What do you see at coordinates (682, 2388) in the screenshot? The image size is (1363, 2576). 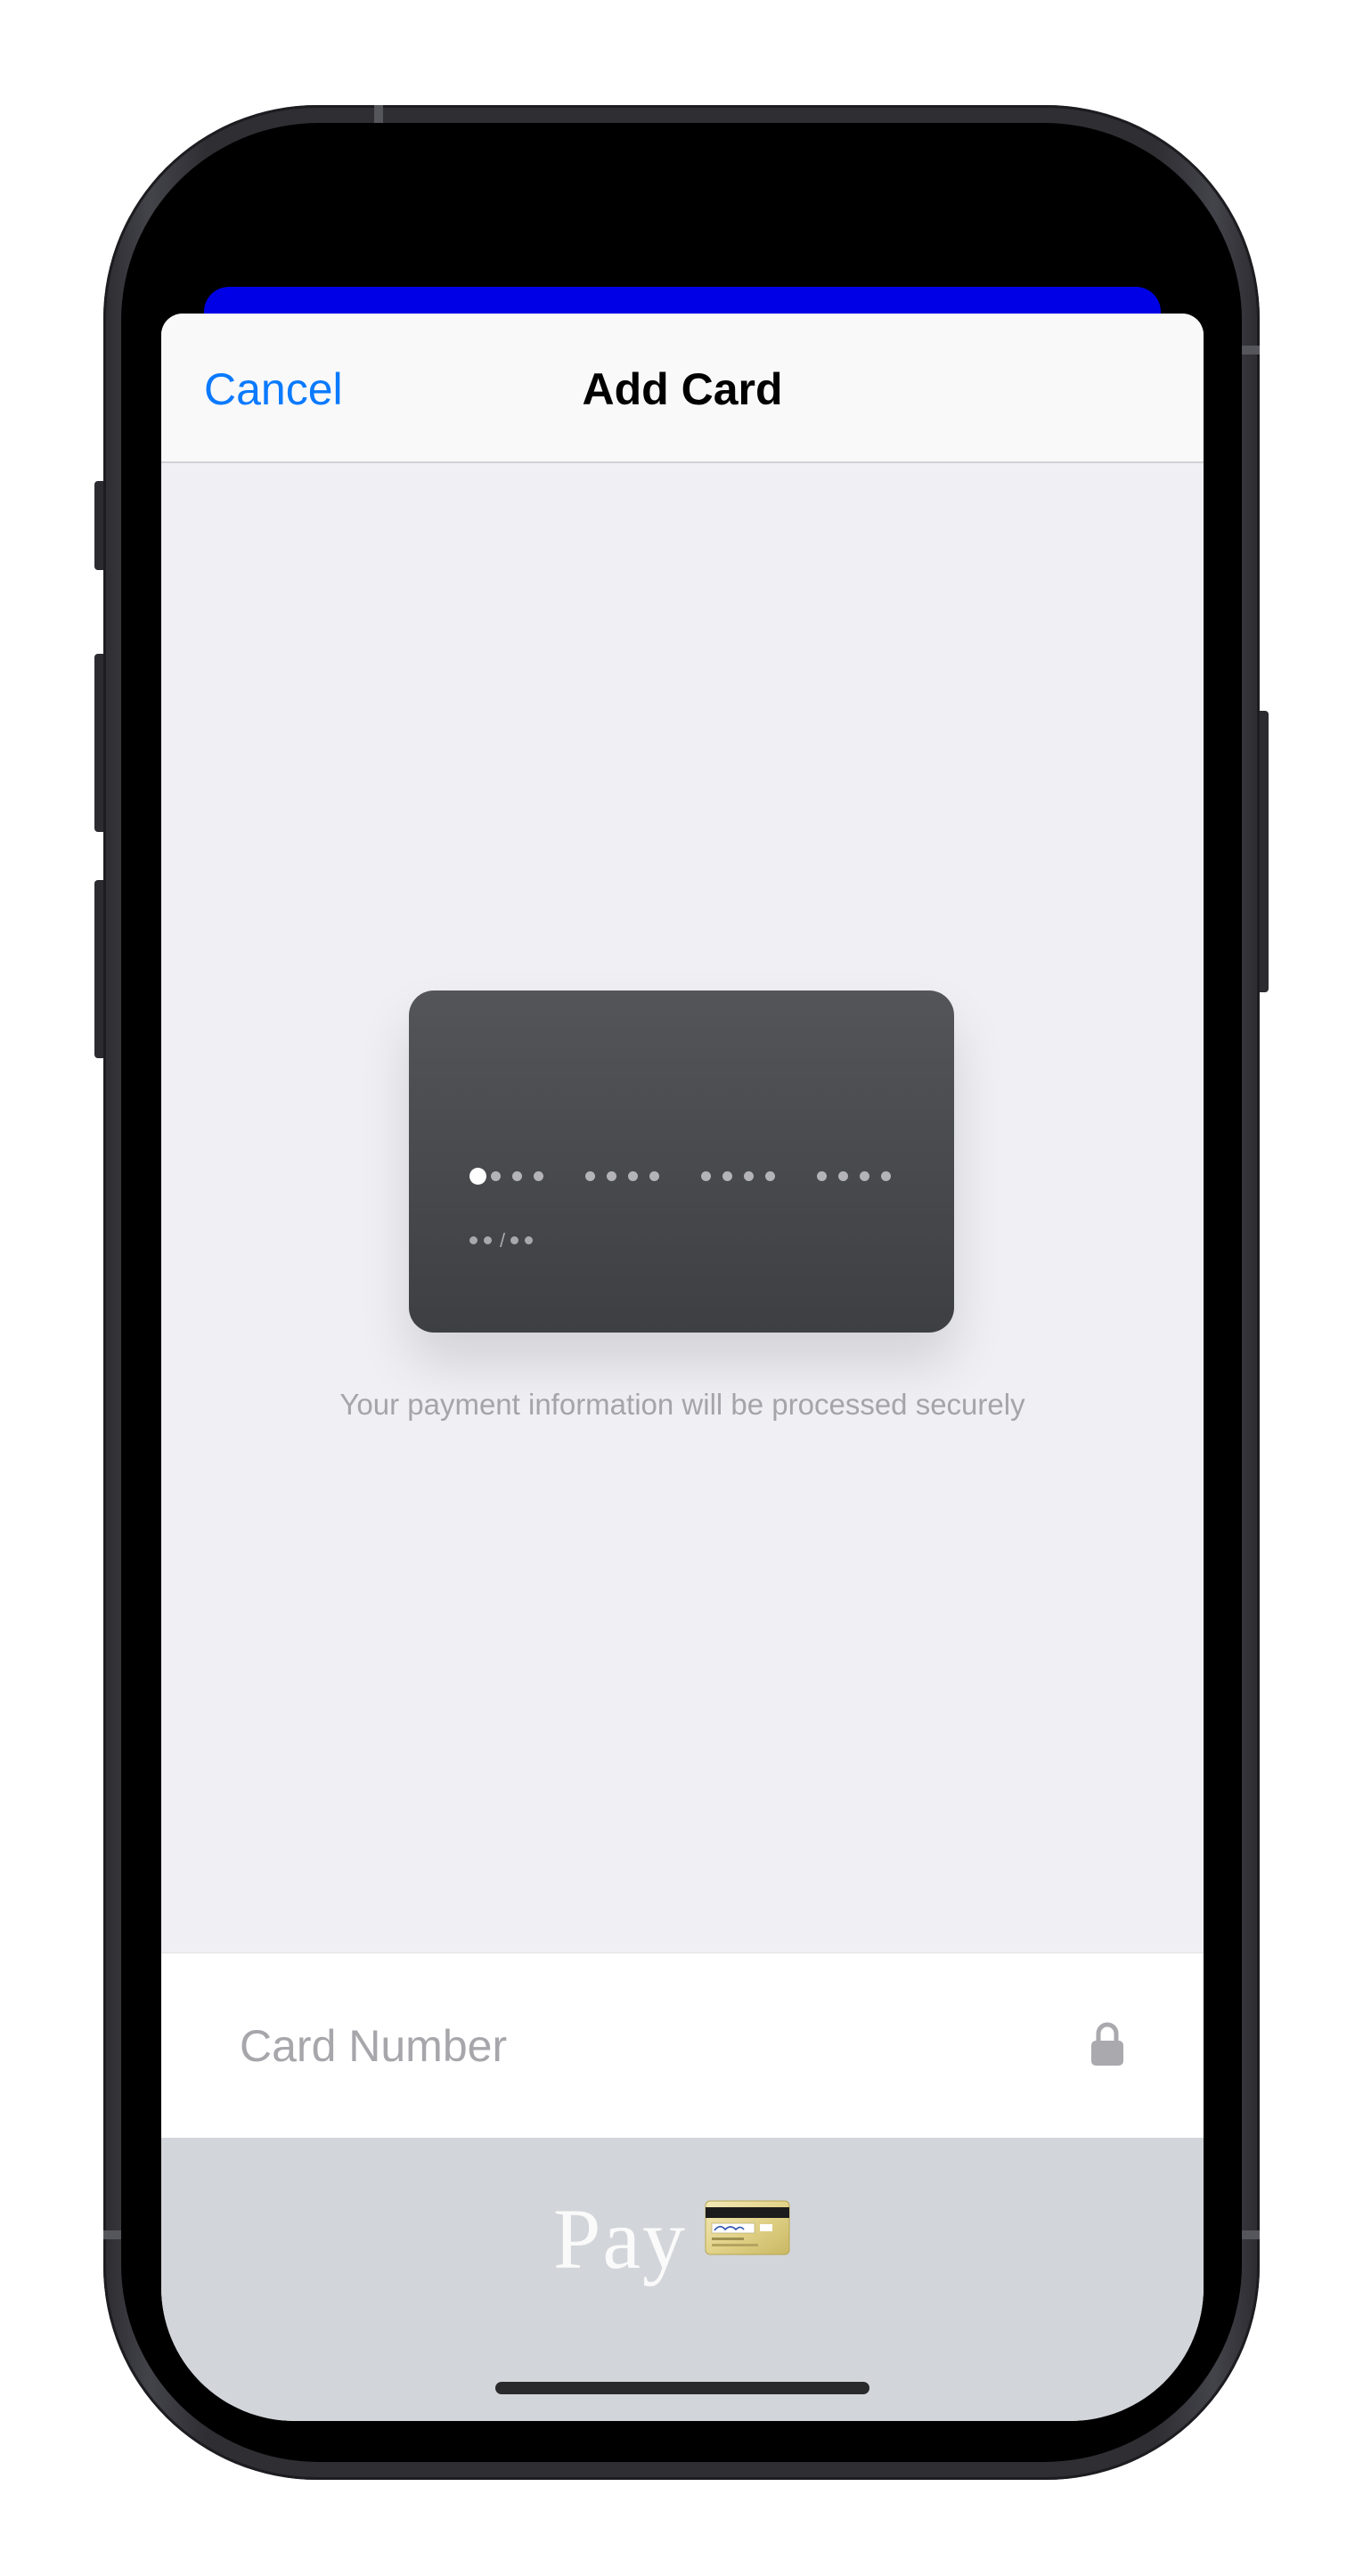 I see `home-indicator` at bounding box center [682, 2388].